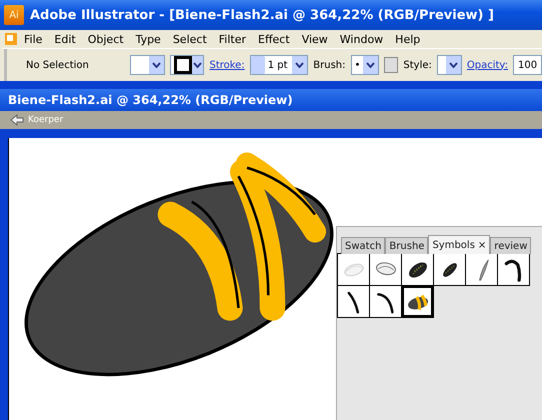 This screenshot has height=420, width=542. What do you see at coordinates (482, 245) in the screenshot?
I see `close-icon: ×` at bounding box center [482, 245].